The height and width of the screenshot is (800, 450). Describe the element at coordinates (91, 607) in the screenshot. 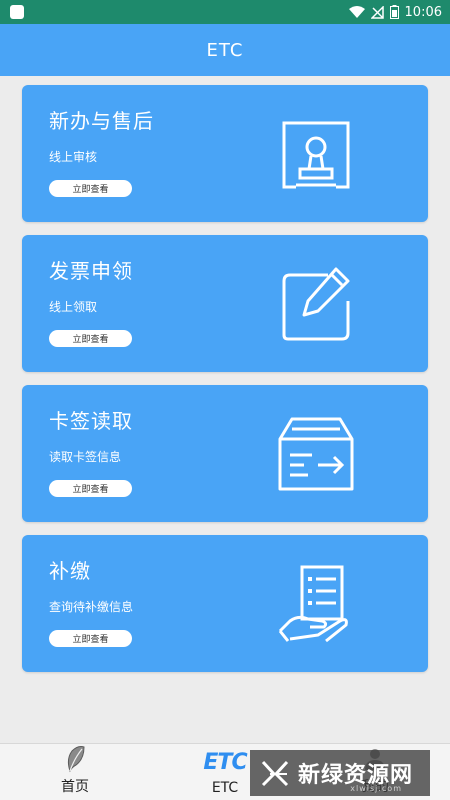

I see `card-subtitle: 查询待补缴信息` at that location.